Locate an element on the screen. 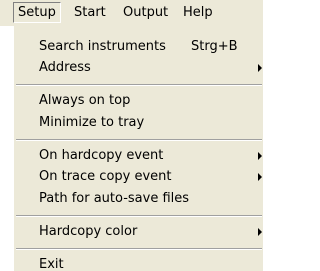 Image resolution: width=320 pixels, height=271 pixels. menu-item-label: Hardcopy color is located at coordinates (88, 231).